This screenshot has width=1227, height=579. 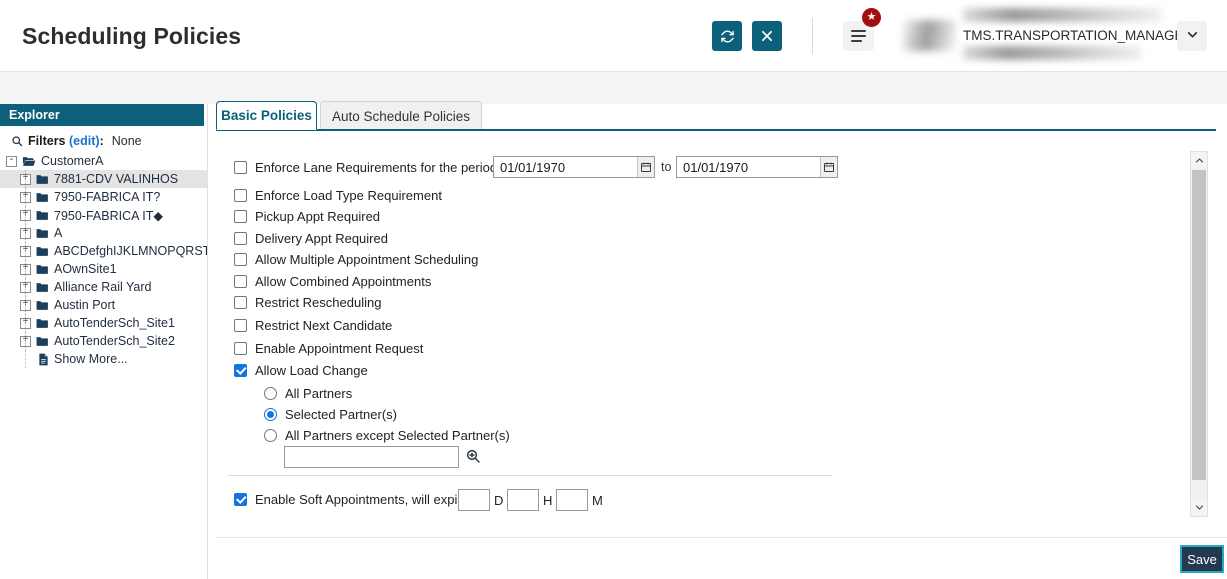 I want to click on partner-input, so click(x=371, y=457).